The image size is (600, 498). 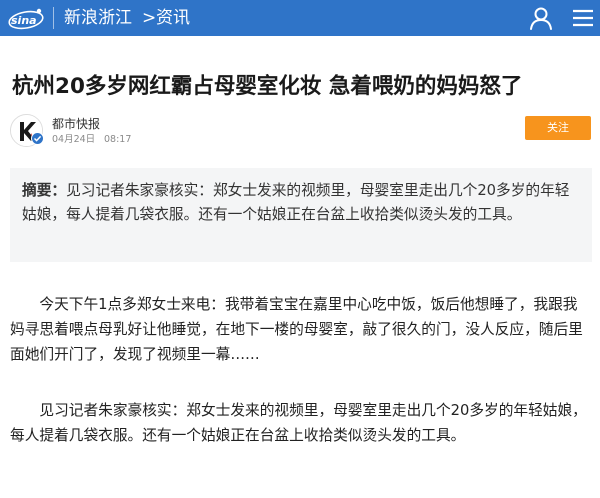 I want to click on verified-badge-icon, so click(x=37, y=138).